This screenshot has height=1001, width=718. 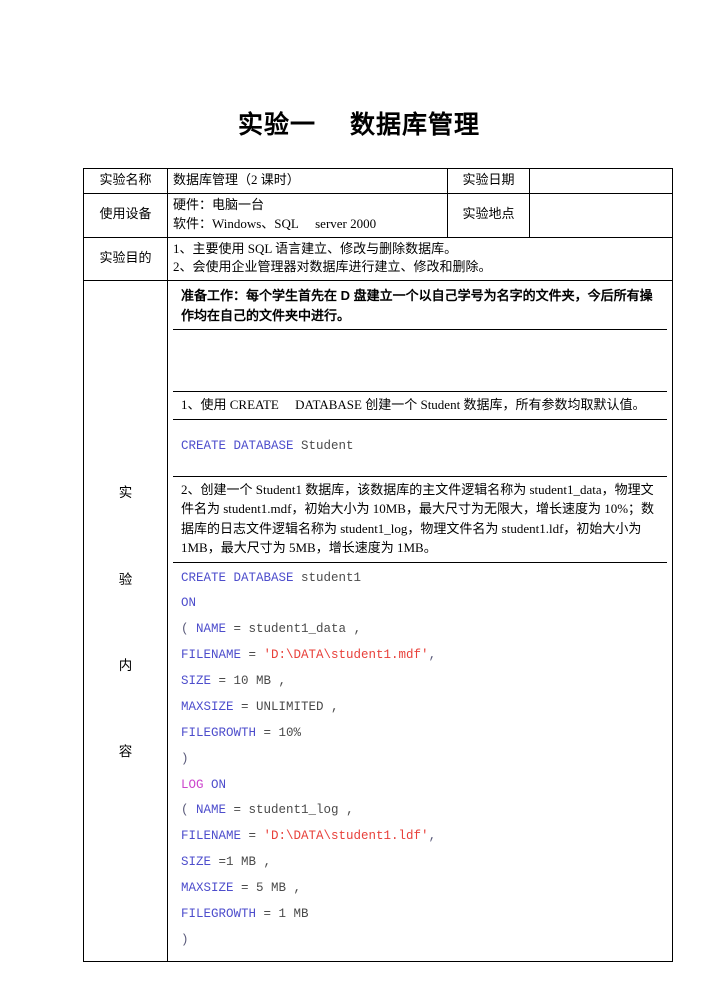 I want to click on code-token: = UNLIMITED ,, so click(x=286, y=706).